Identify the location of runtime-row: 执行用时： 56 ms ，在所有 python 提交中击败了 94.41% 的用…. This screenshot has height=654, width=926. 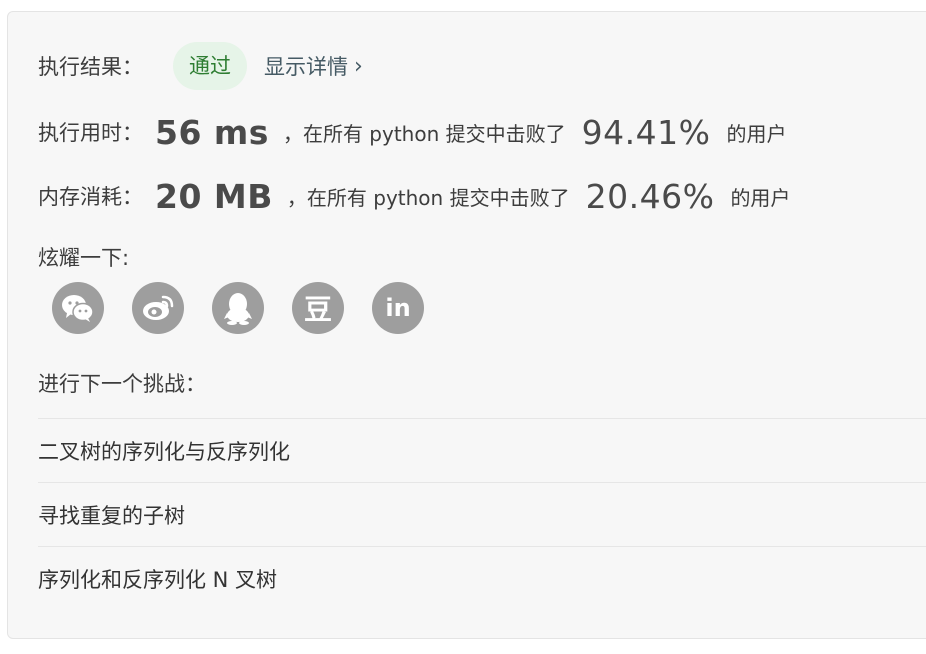
(412, 132).